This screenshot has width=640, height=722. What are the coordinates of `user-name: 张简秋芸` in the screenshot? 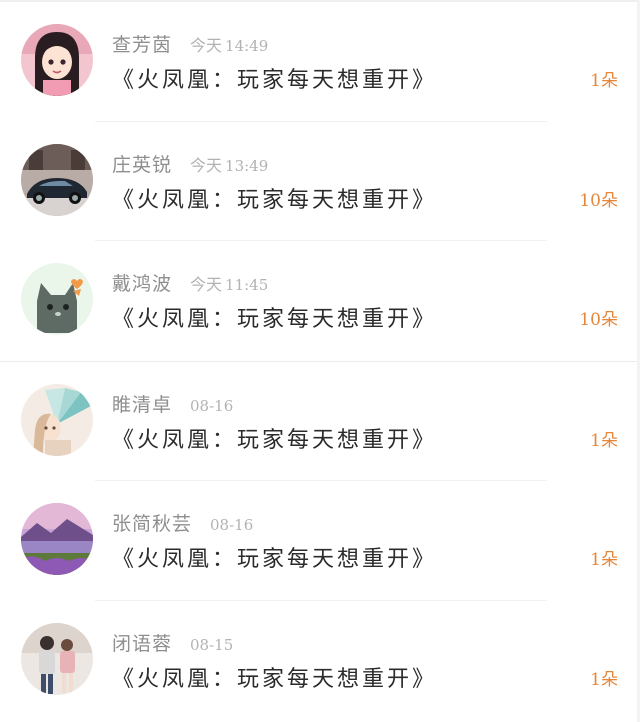 It's located at (152, 522).